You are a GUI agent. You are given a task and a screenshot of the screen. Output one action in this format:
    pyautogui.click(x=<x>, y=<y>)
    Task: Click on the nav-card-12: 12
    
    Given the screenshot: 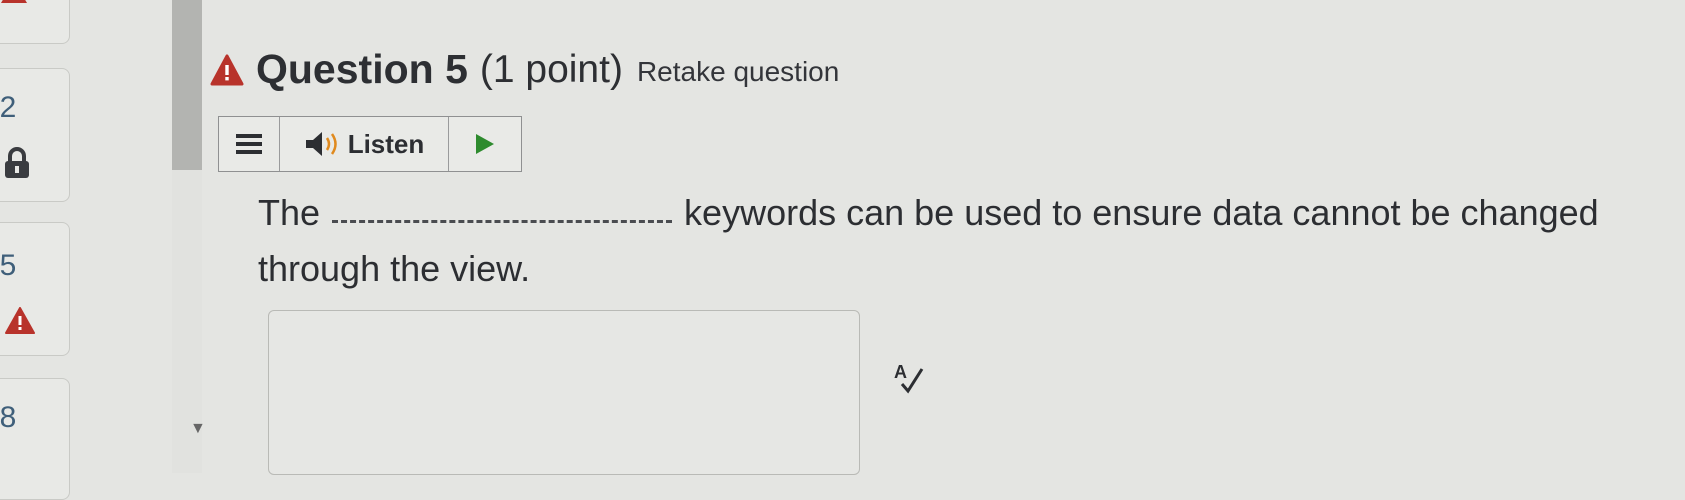 What is the action you would take?
    pyautogui.click(x=35, y=135)
    